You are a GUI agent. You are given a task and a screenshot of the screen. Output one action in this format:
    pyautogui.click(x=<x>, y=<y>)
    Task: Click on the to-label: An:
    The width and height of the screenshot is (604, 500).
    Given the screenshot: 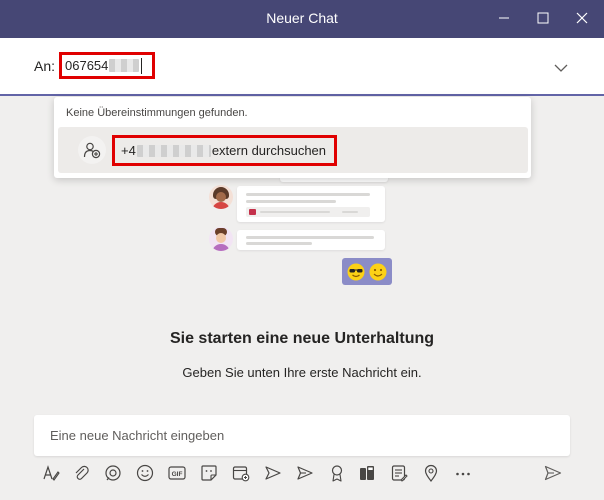 What is the action you would take?
    pyautogui.click(x=45, y=66)
    